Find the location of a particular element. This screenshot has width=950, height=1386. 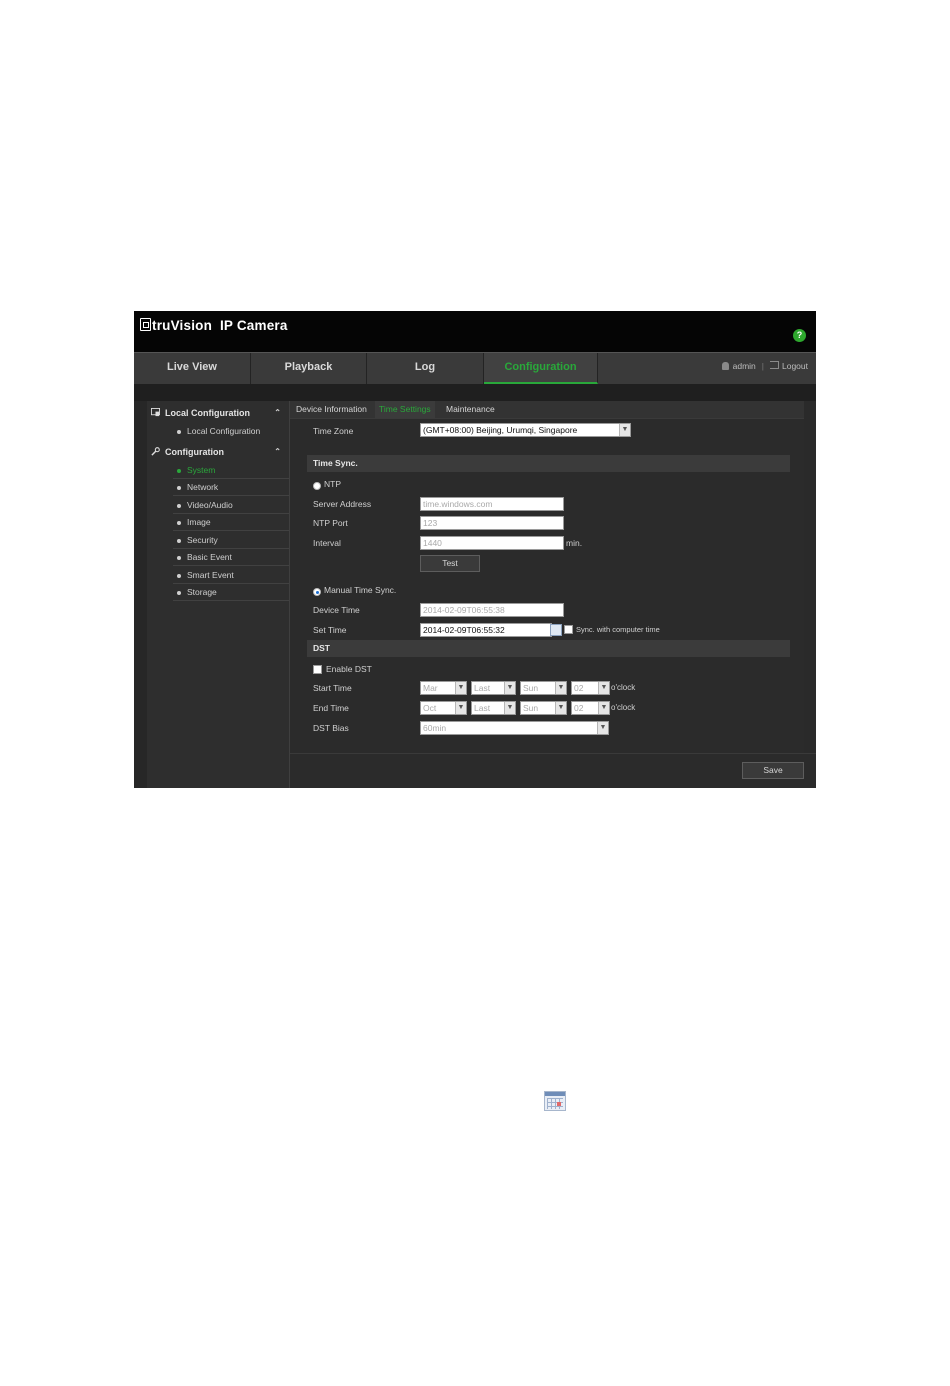

end-month-value: Oct is located at coordinates (430, 708).